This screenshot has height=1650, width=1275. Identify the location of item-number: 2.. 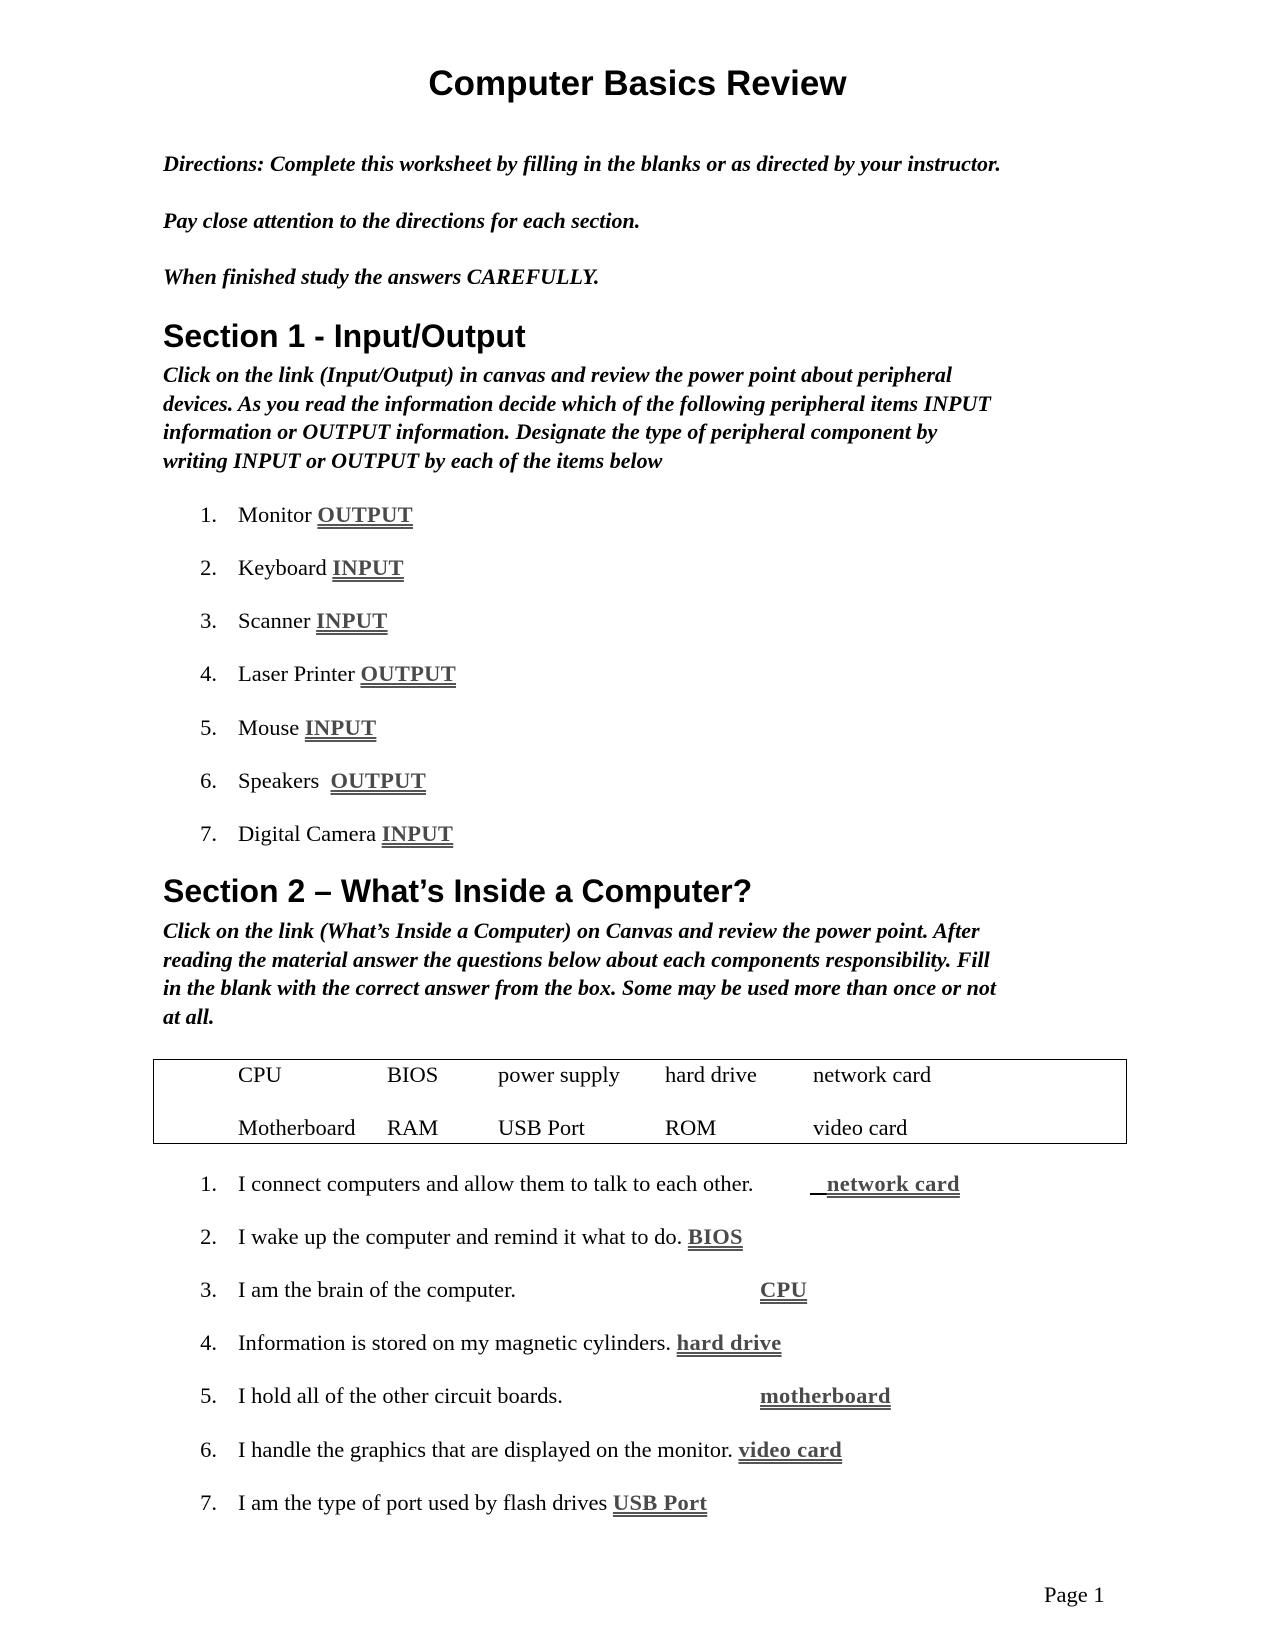
(208, 567).